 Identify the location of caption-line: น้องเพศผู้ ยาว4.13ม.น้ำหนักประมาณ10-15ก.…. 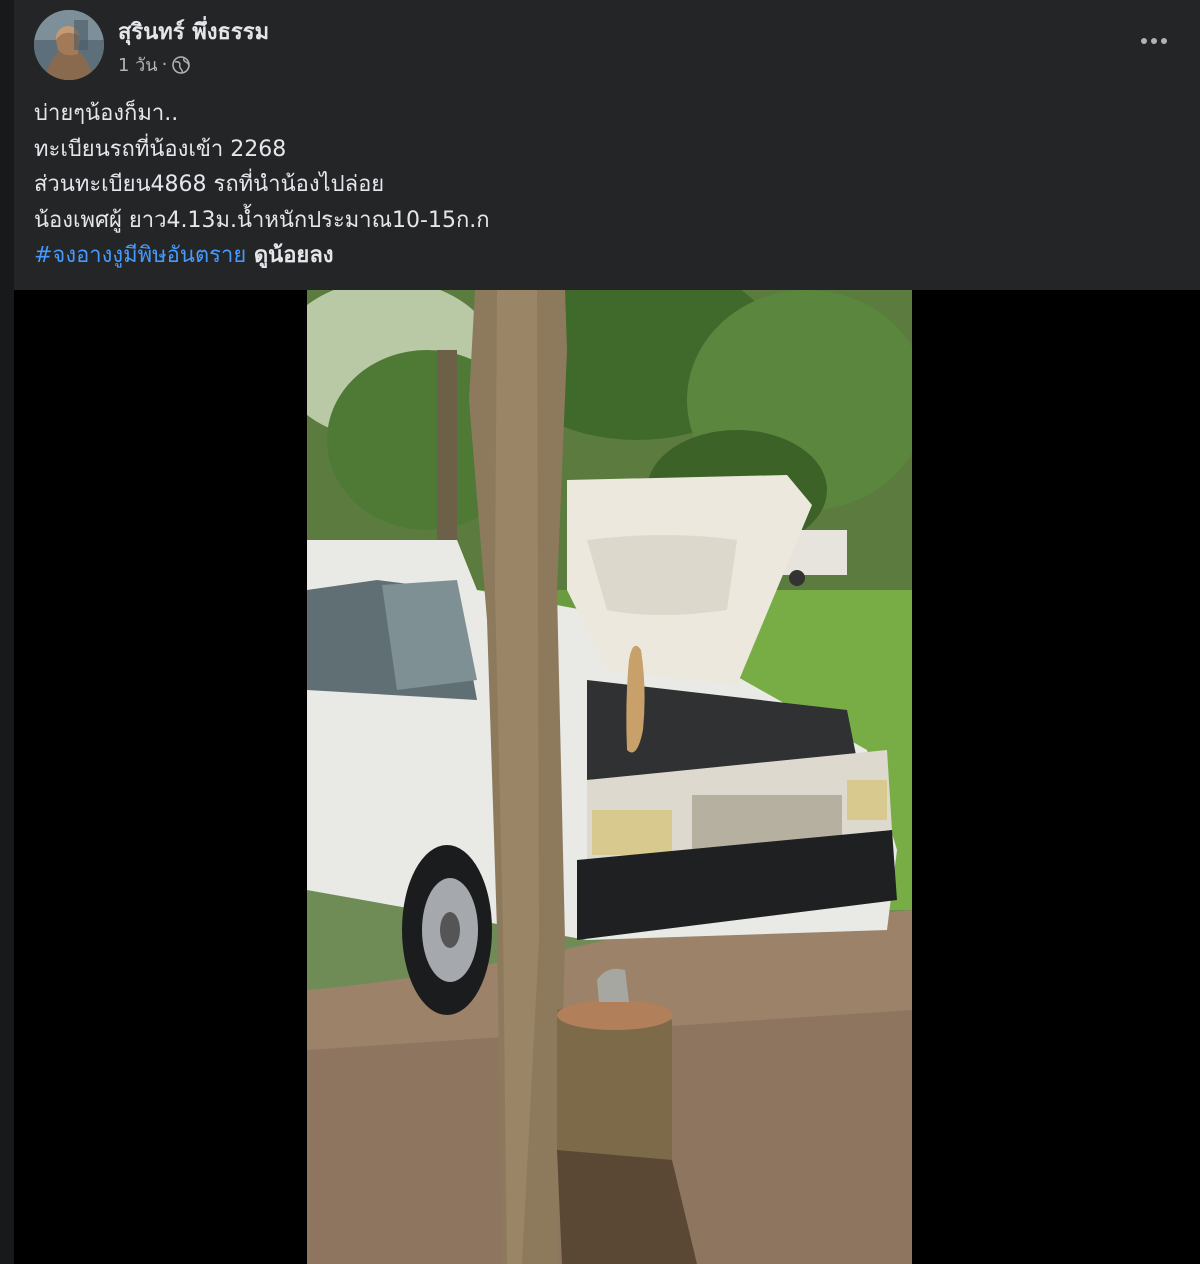
(262, 220).